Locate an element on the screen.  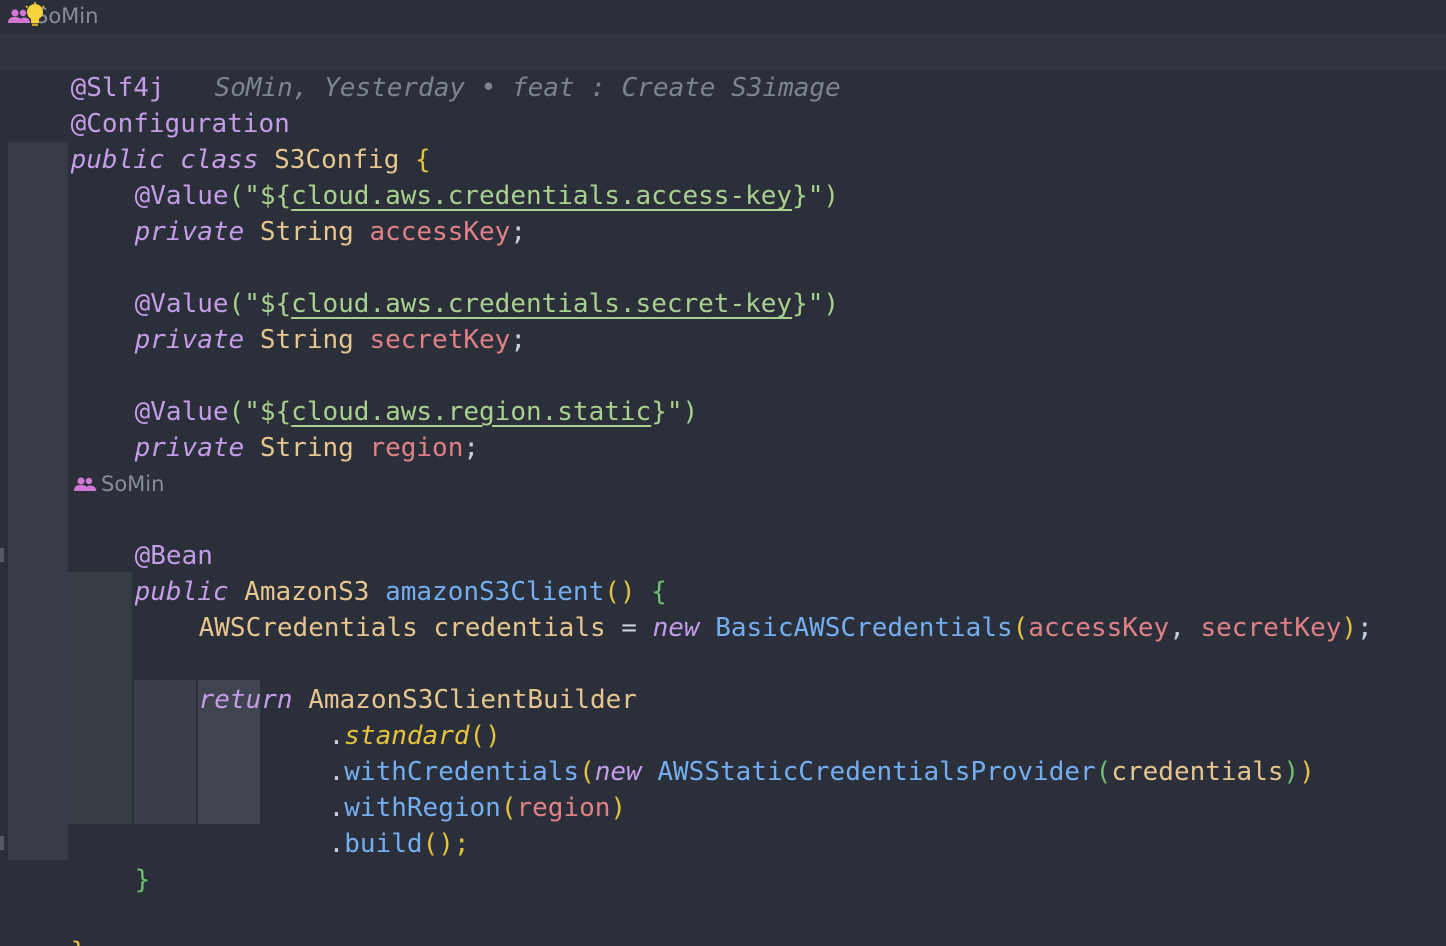
code-vision-author-method: SoMin is located at coordinates (119, 484).